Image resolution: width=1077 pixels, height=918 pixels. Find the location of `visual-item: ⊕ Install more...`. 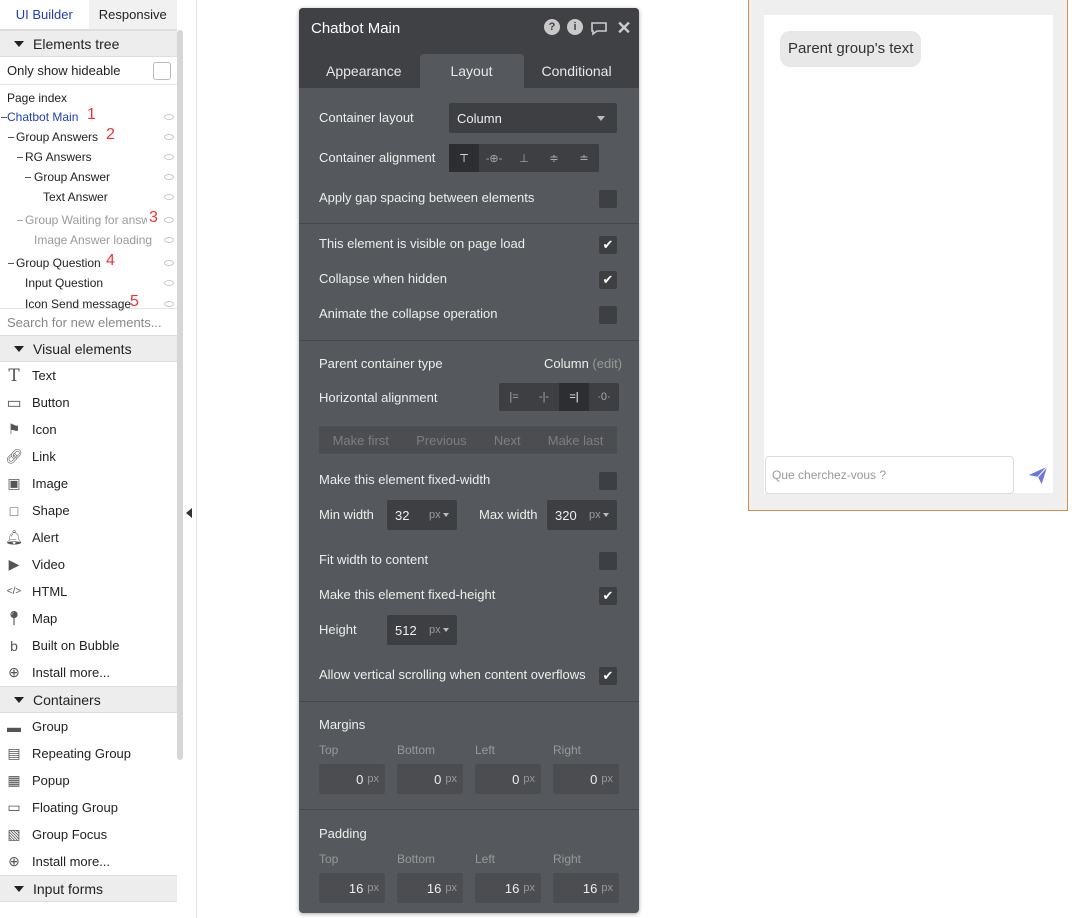

visual-item: ⊕ Install more... is located at coordinates (88, 672).